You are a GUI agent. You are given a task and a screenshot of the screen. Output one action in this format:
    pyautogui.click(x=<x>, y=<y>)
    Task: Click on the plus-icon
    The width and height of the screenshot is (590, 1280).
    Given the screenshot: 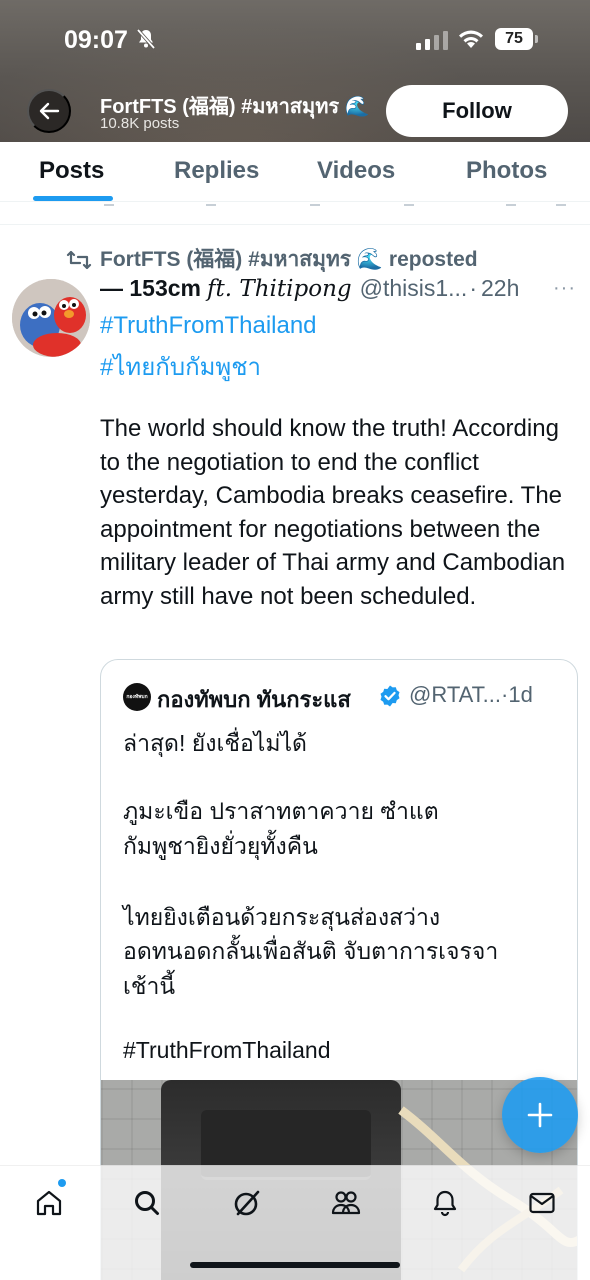 What is the action you would take?
    pyautogui.click(x=540, y=1115)
    